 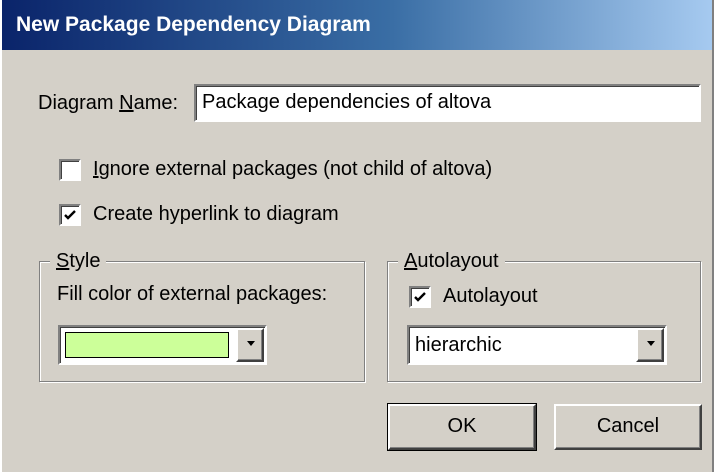 What do you see at coordinates (411, 261) in the screenshot?
I see `autolayout-title-mnemonic: A` at bounding box center [411, 261].